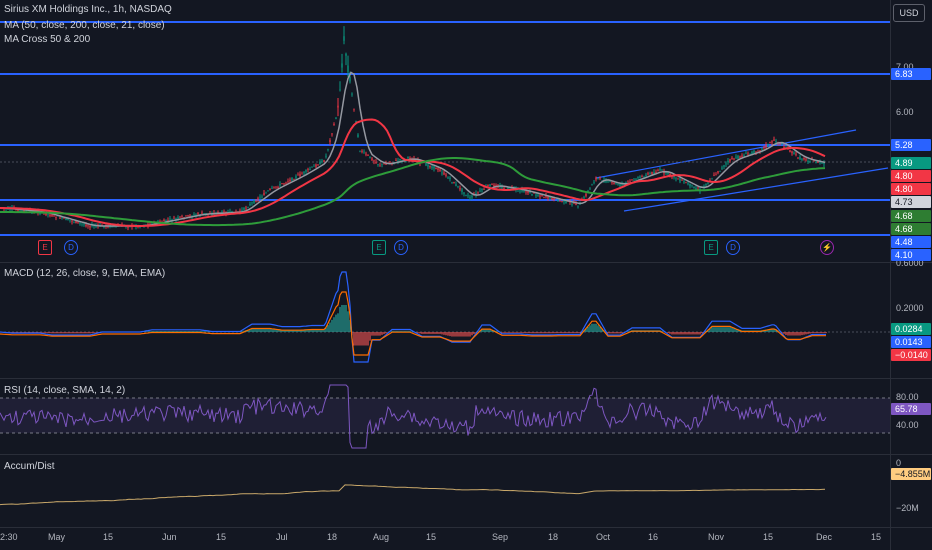 The height and width of the screenshot is (550, 932). Describe the element at coordinates (84, 25) in the screenshot. I see `ma-legend: MA (50, close, 200, close, 21, close)` at that location.